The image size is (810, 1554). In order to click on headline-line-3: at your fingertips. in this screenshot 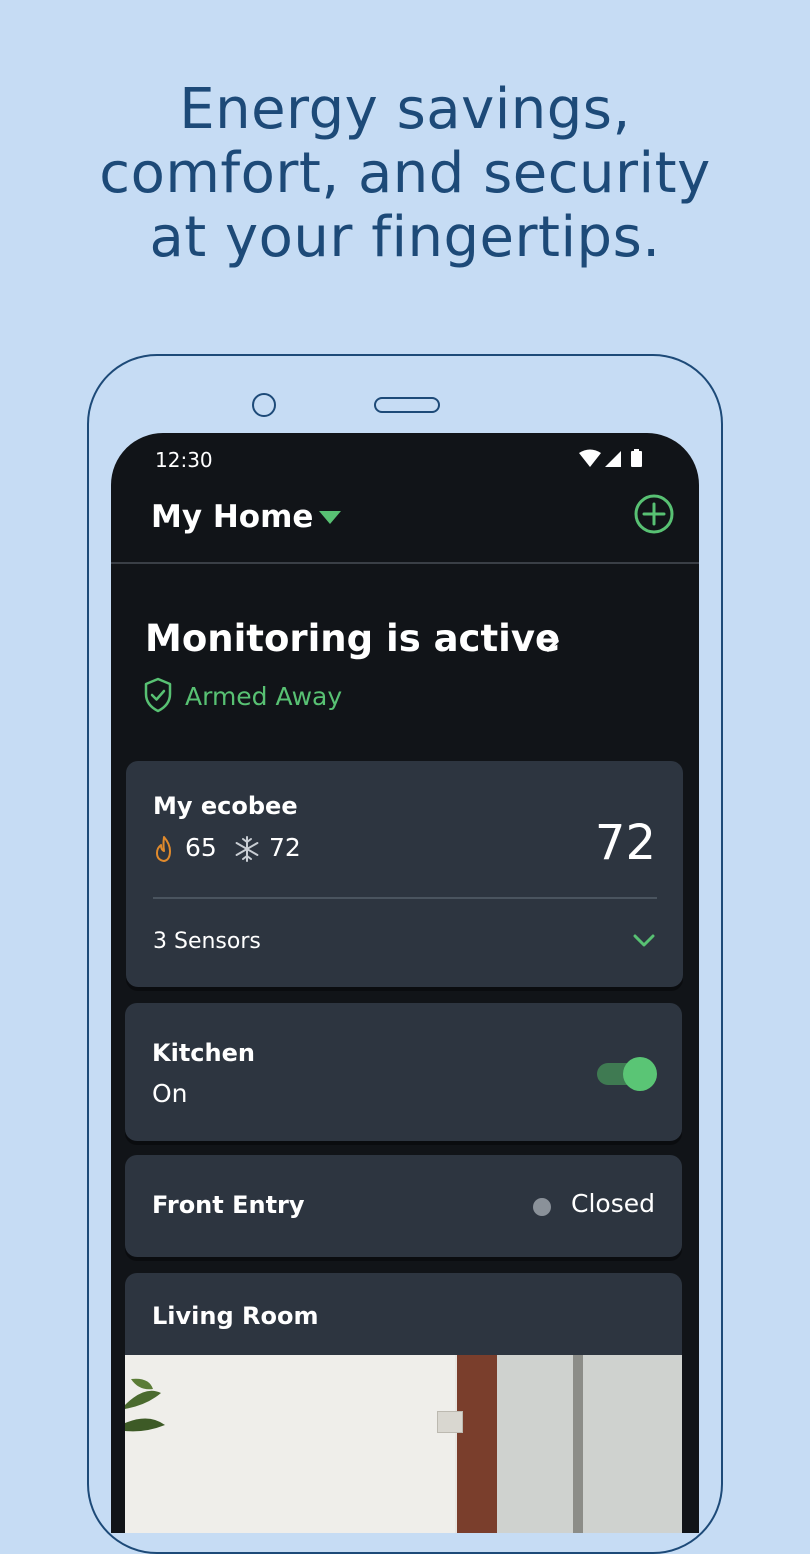, I will do `click(405, 237)`.